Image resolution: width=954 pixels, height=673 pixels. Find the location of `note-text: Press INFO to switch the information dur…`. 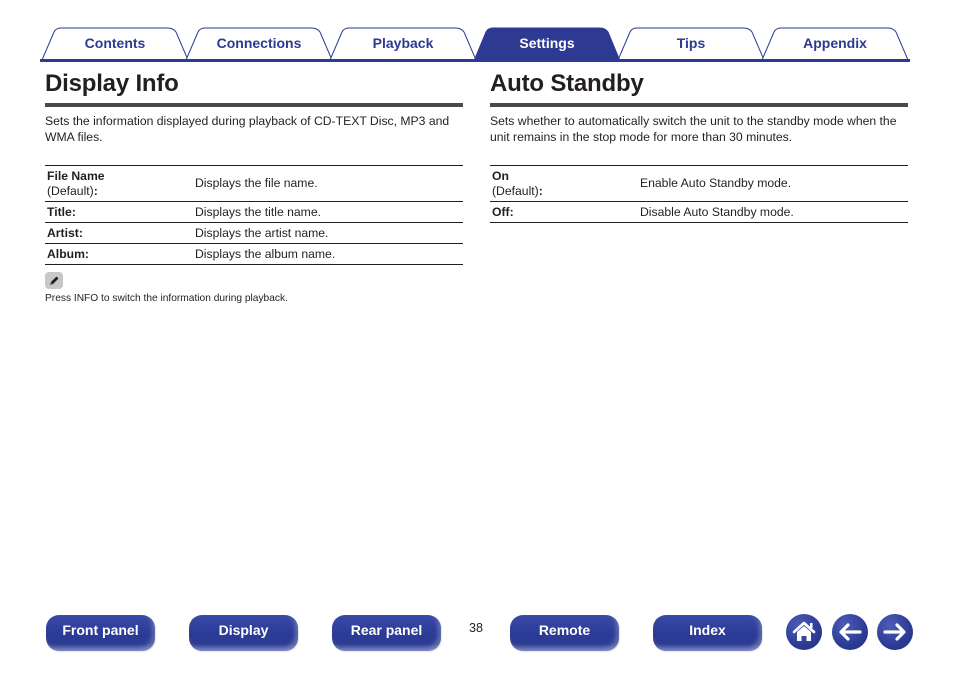

note-text: Press INFO to switch the information dur… is located at coordinates (166, 298).